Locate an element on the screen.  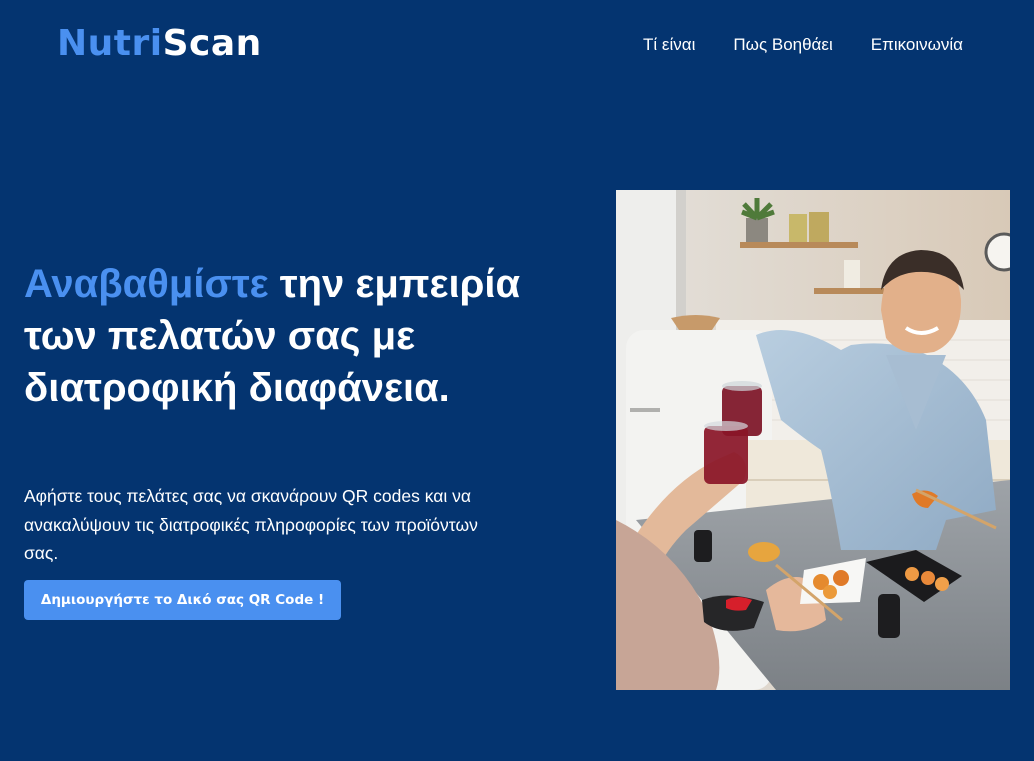
hero-title-accent: Αναβαθμίστε is located at coordinates (146, 284).